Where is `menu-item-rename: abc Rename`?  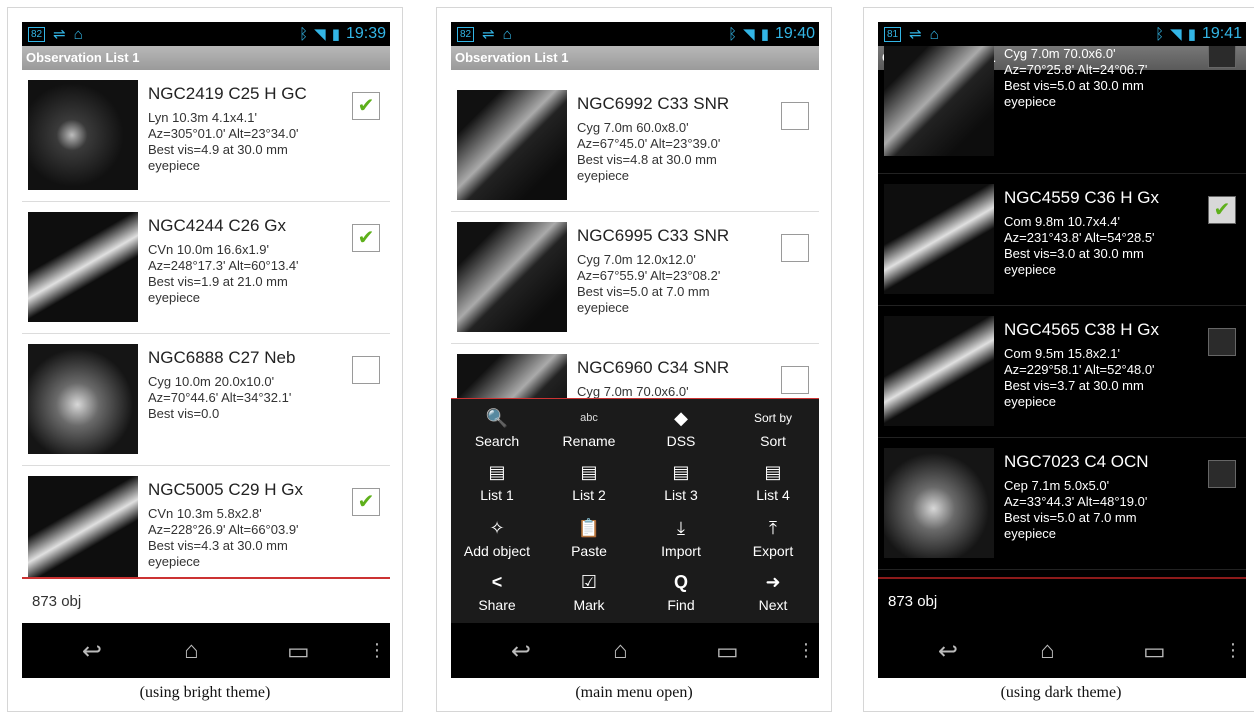 menu-item-rename: abc Rename is located at coordinates (589, 428).